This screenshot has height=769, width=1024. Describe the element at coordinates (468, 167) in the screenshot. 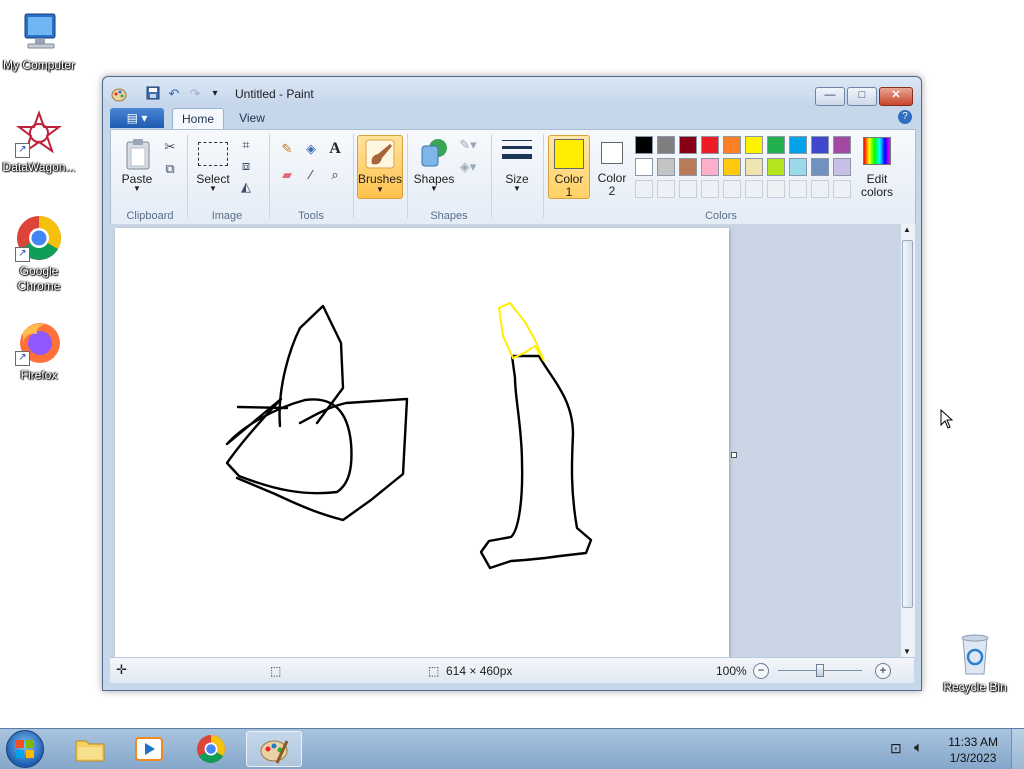

I see `shape-fill-icon: ◈▾` at that location.